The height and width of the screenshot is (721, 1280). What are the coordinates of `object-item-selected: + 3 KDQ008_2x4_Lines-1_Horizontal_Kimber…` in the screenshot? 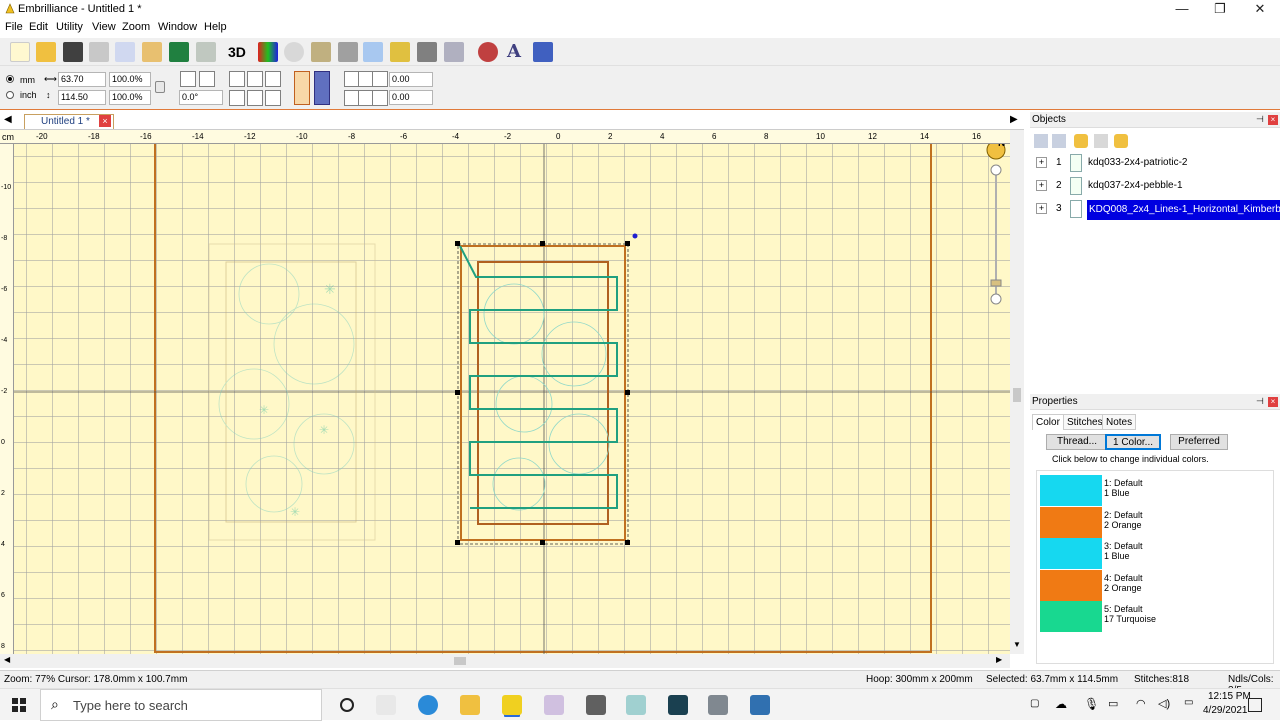 It's located at (1157, 210).